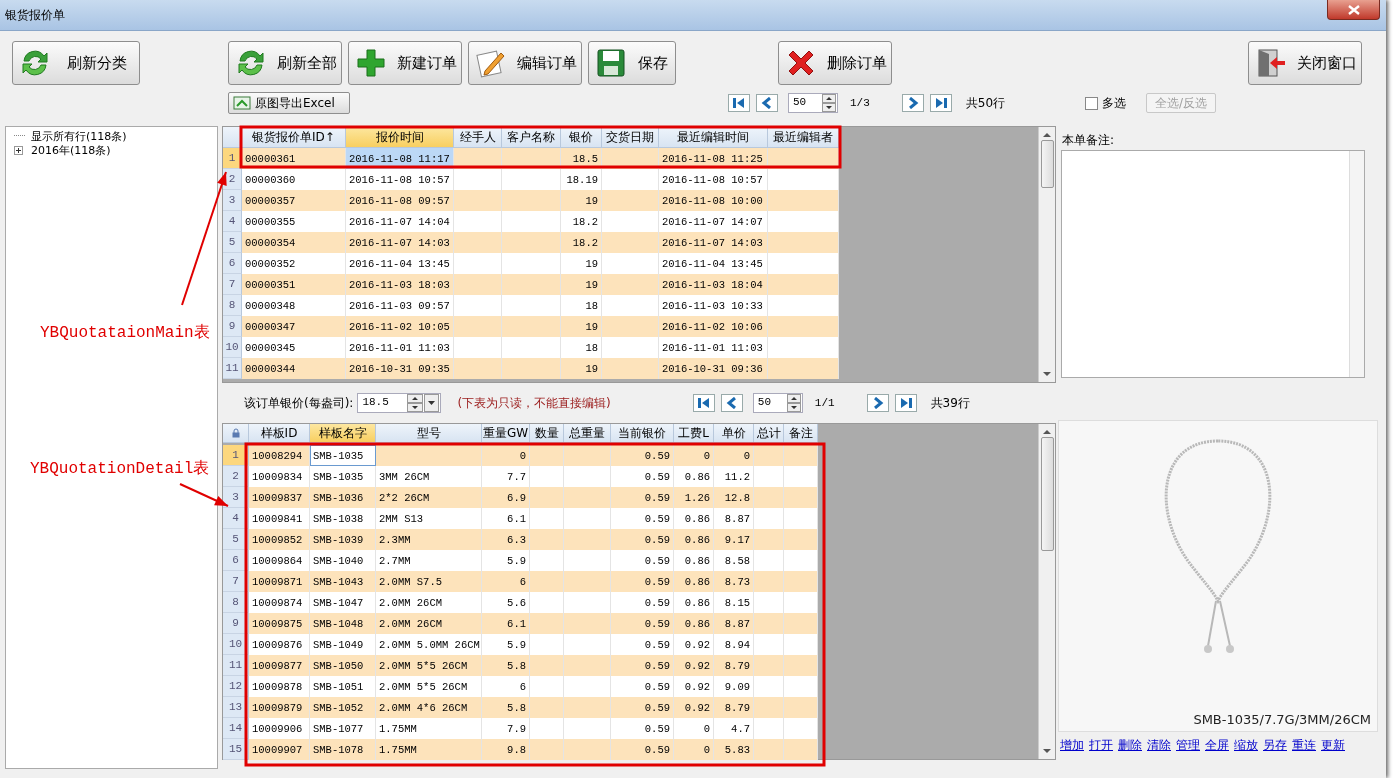  I want to click on image-action-link: 另存, so click(1275, 745).